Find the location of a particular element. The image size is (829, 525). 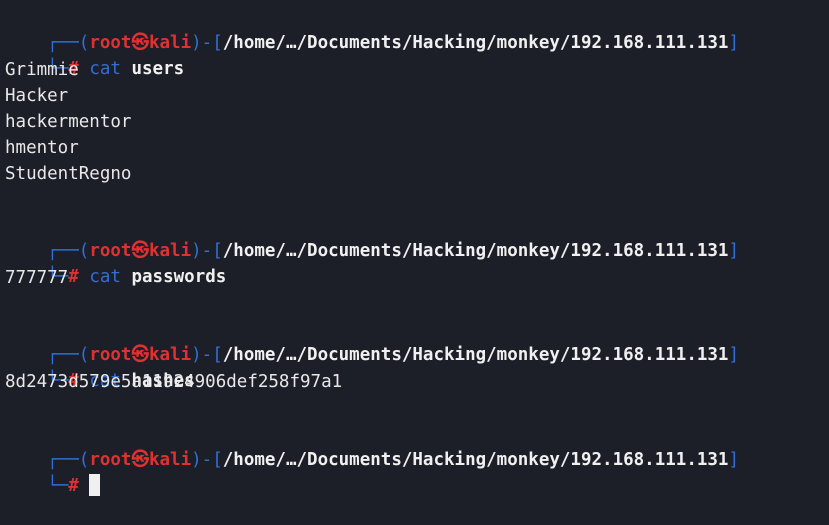

command-line: └─# cat passwords is located at coordinates (115, 262).